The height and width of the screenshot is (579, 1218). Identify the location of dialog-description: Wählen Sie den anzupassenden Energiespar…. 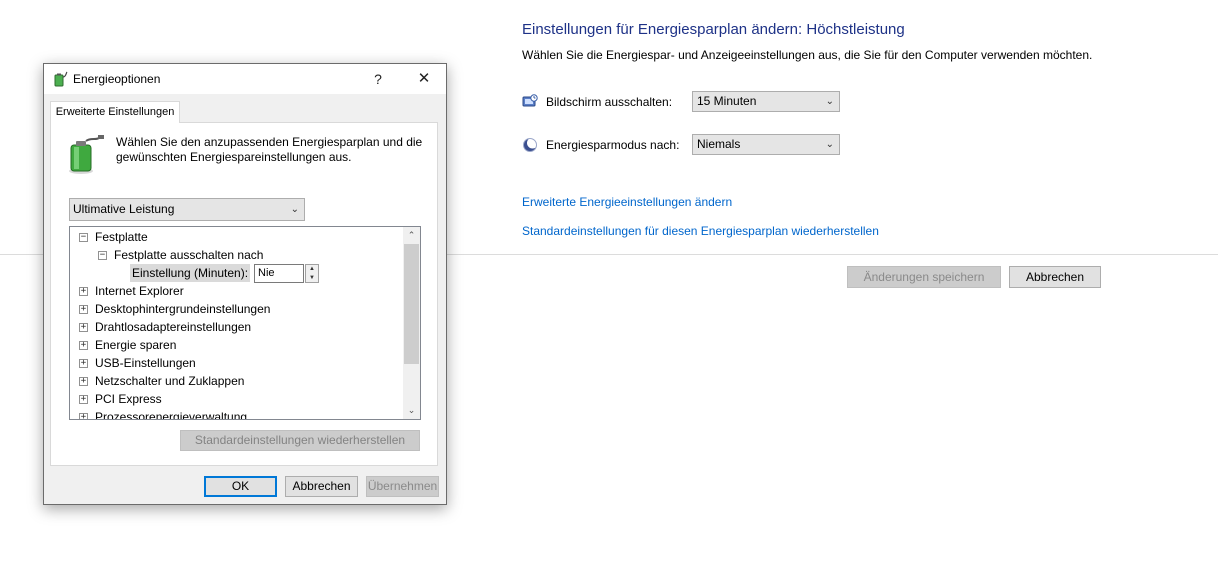
(269, 149).